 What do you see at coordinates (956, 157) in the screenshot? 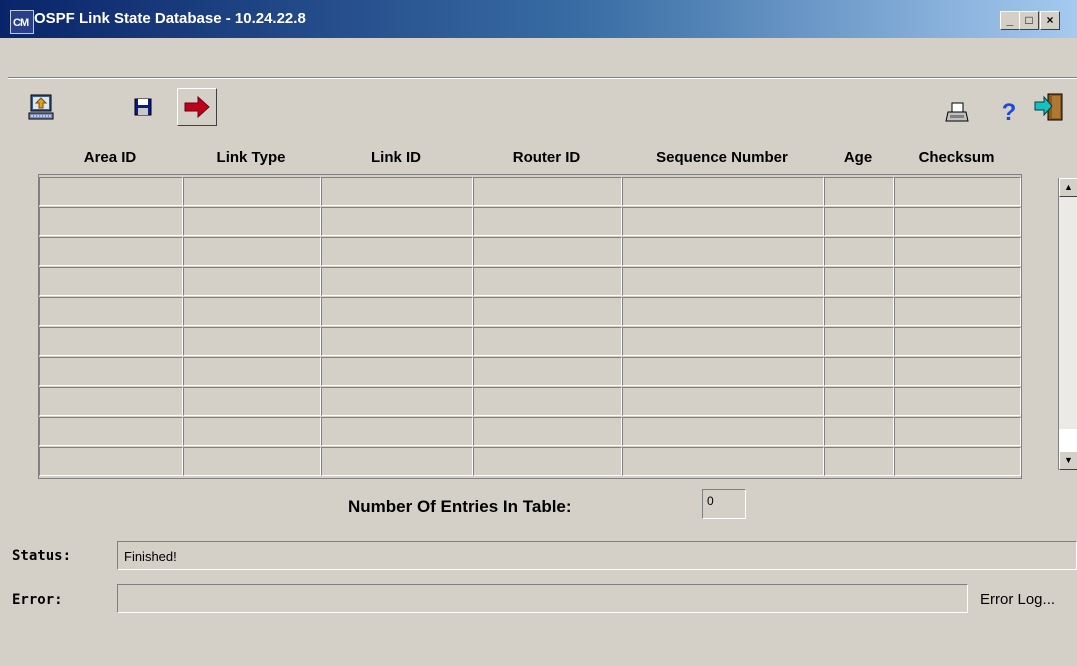
I see `column-header-checksum: Checksum` at bounding box center [956, 157].